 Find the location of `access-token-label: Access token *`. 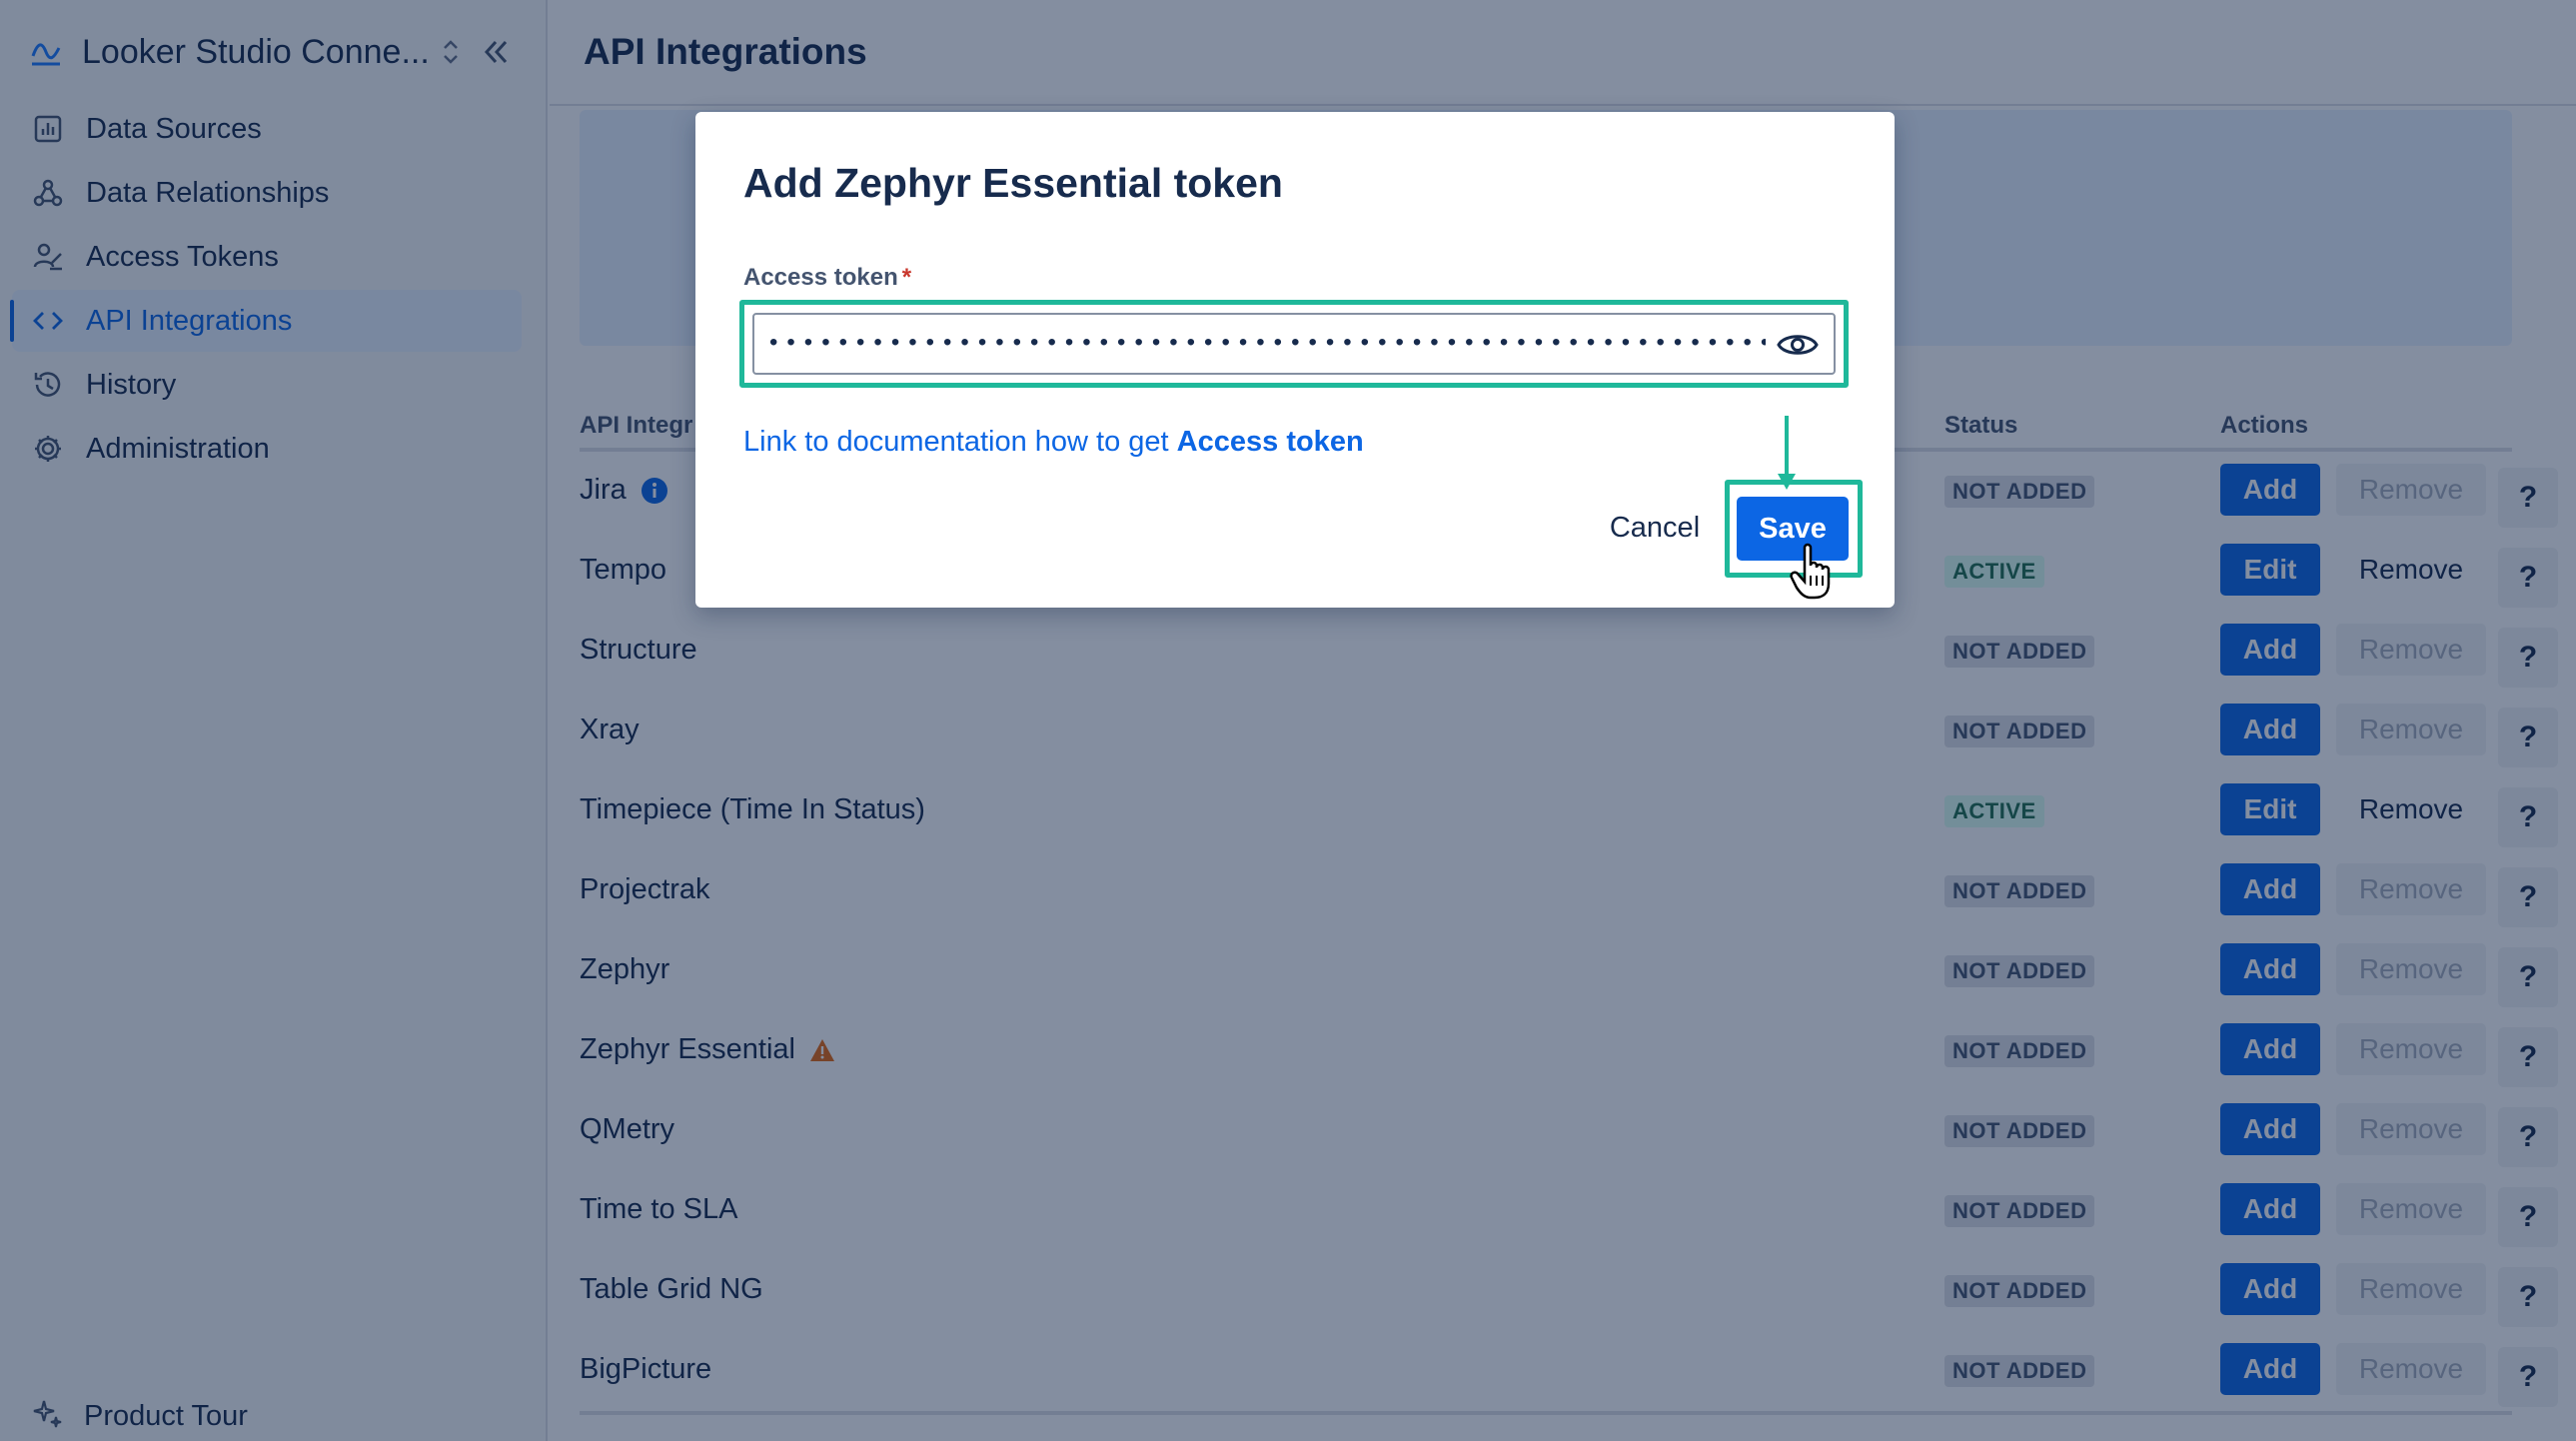

access-token-label: Access token * is located at coordinates (827, 278).